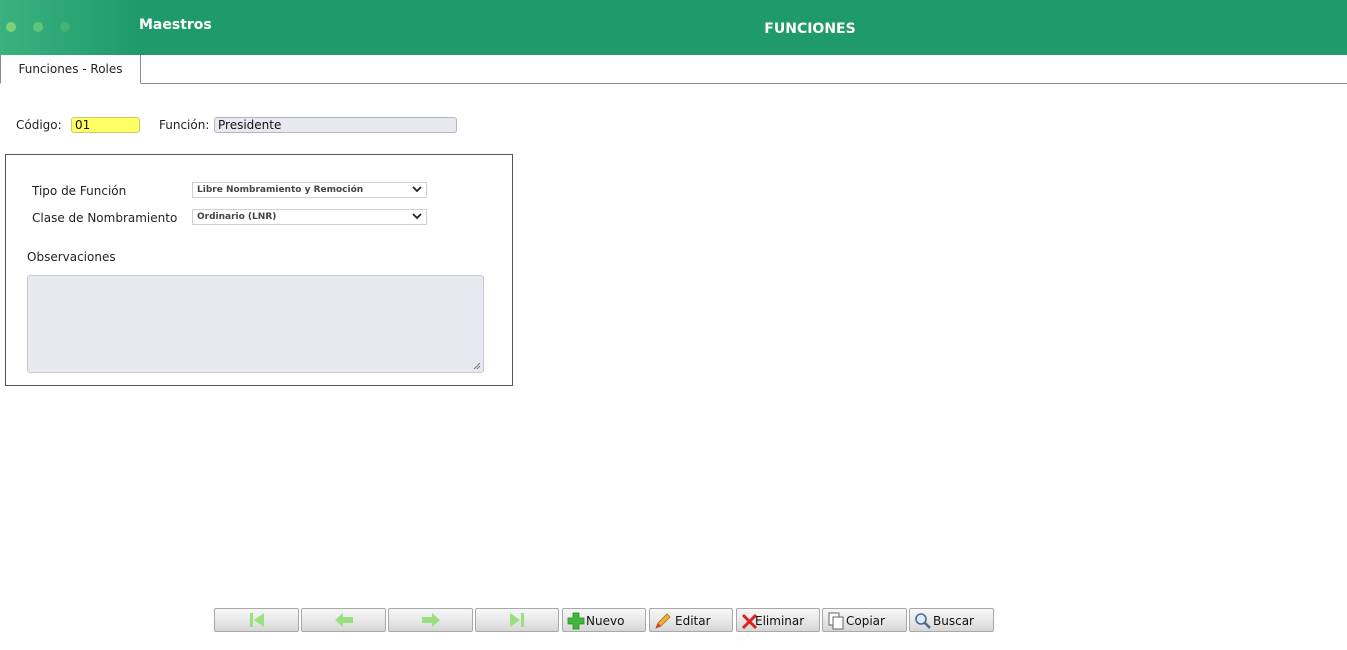 This screenshot has height=650, width=1347. I want to click on copiar-label: Copiar, so click(865, 621).